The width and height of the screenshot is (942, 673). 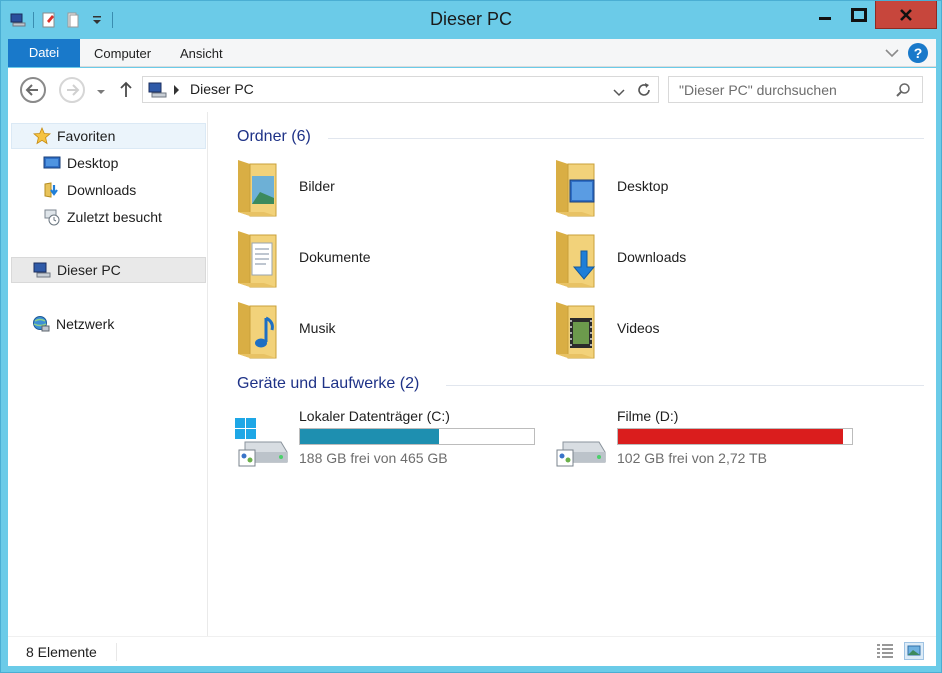 I want to click on customize-dropdown-icon, so click(x=97, y=20).